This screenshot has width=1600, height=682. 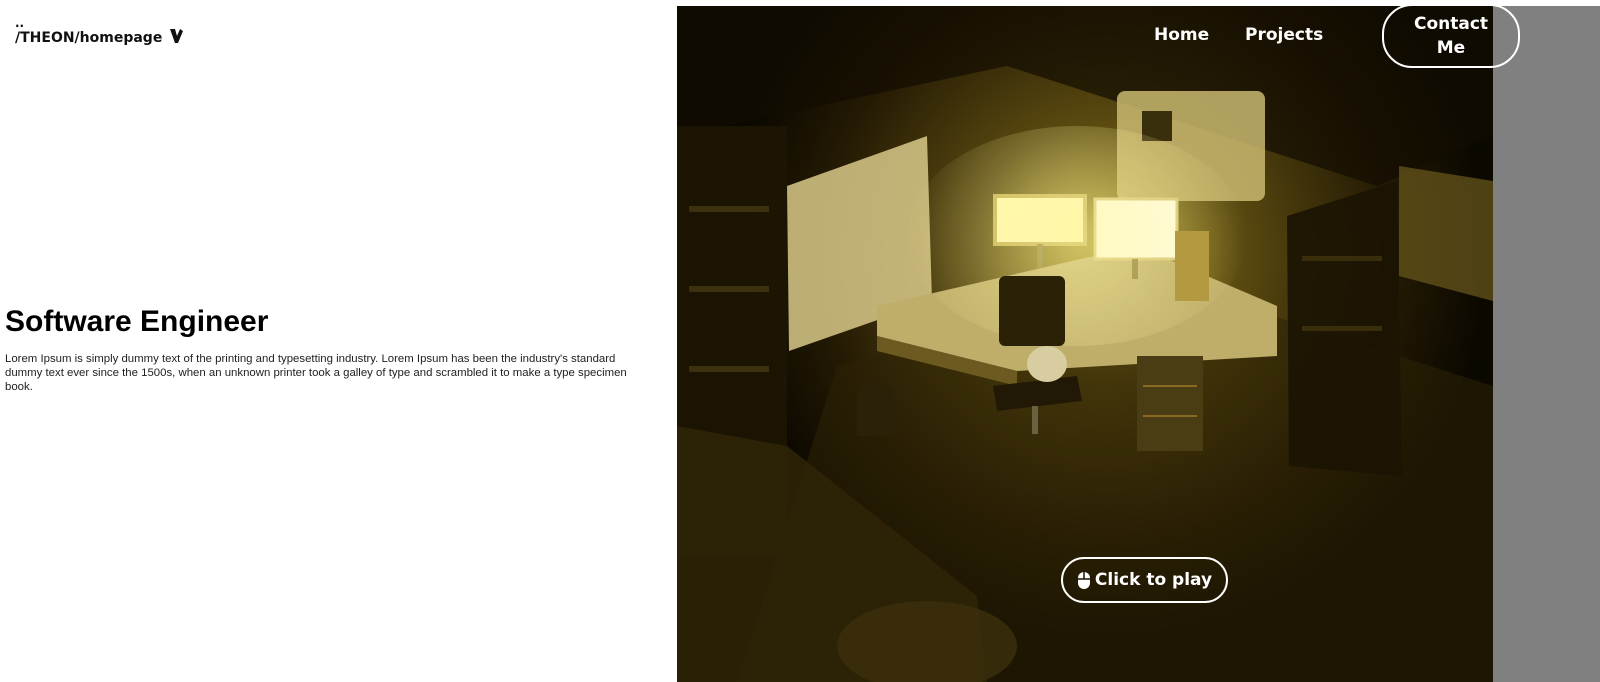 I want to click on click-to-play-label: Click to play, so click(x=1153, y=580).